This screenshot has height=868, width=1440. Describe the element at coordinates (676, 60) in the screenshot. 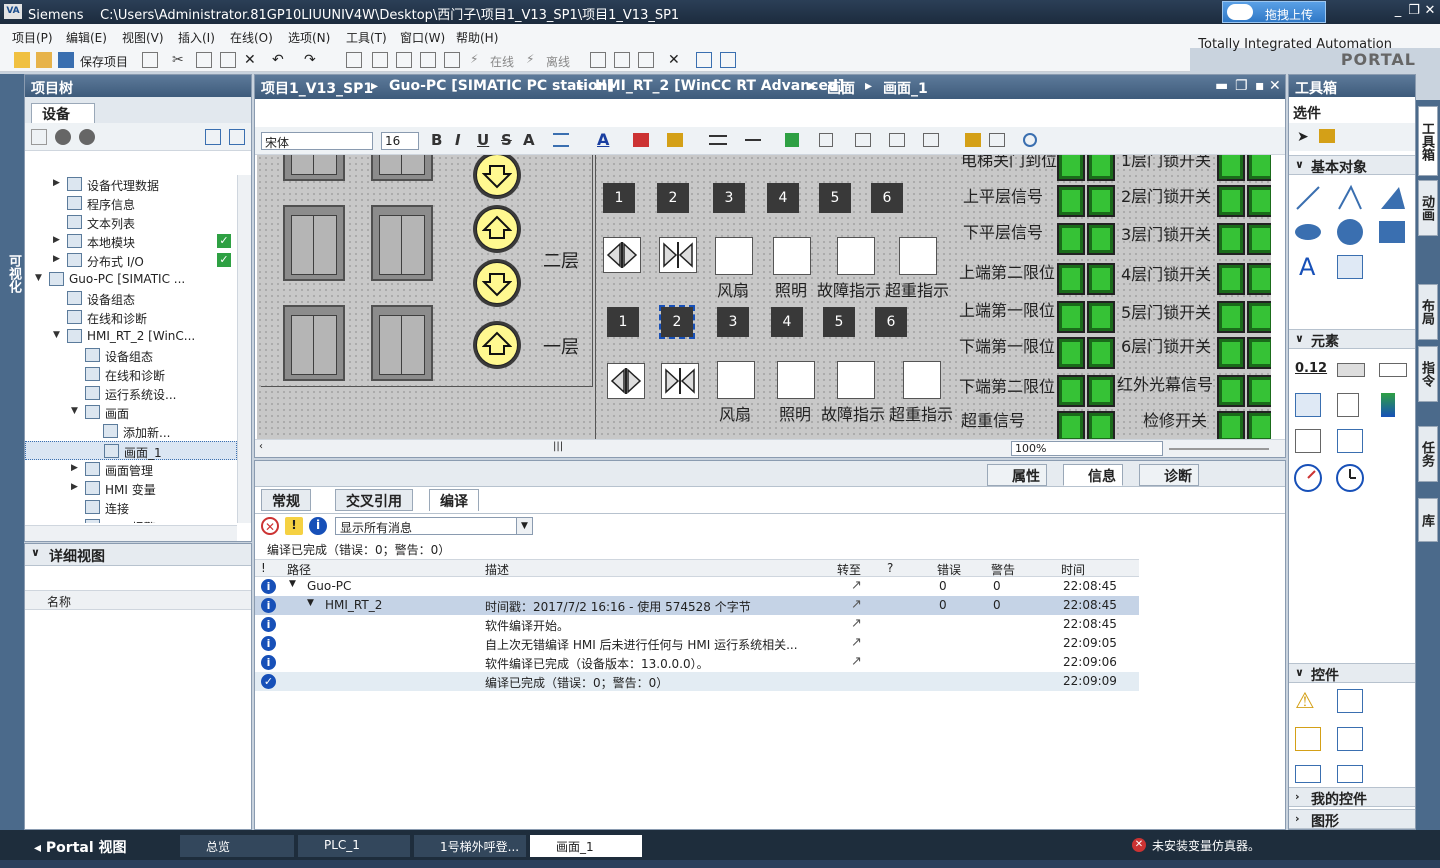

I see `close-editor-icon: ✕` at that location.